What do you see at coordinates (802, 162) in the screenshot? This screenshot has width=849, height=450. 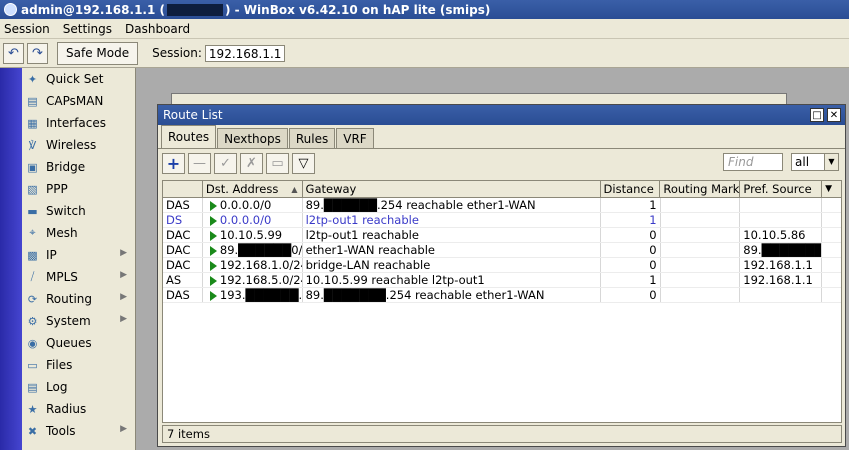 I see `filter-select-value: all` at bounding box center [802, 162].